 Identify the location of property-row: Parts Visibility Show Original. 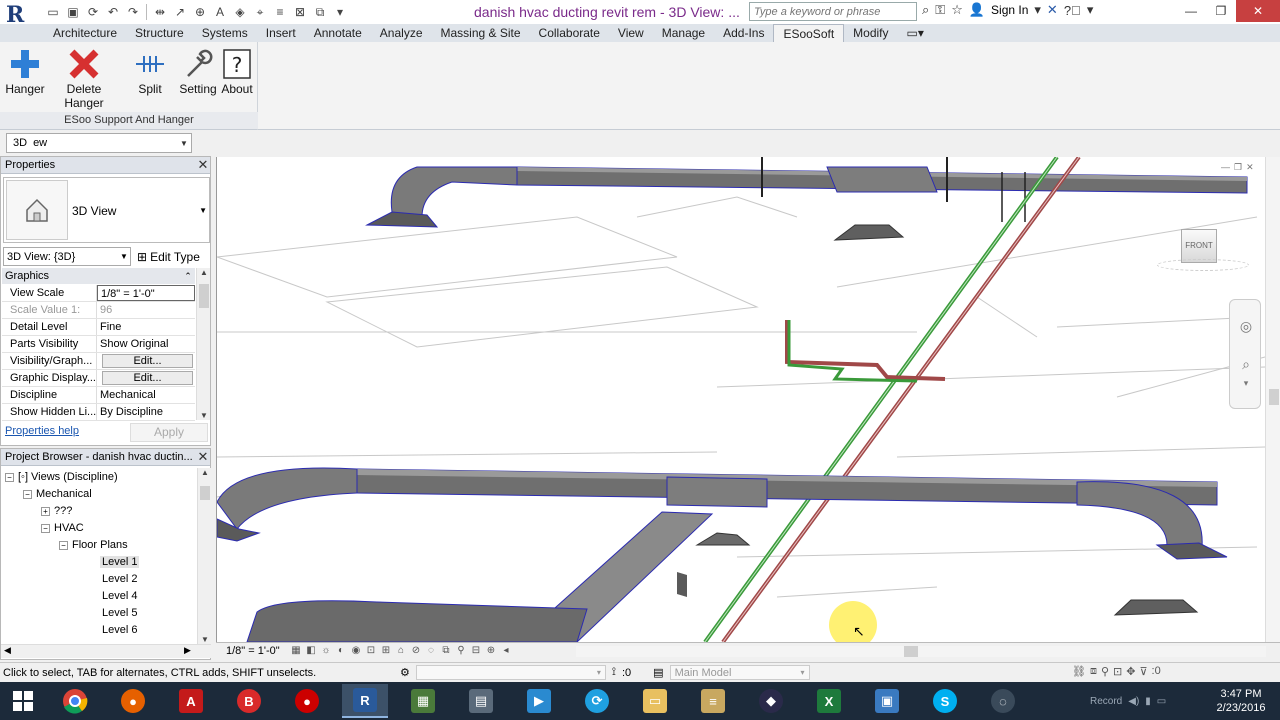
(98, 344).